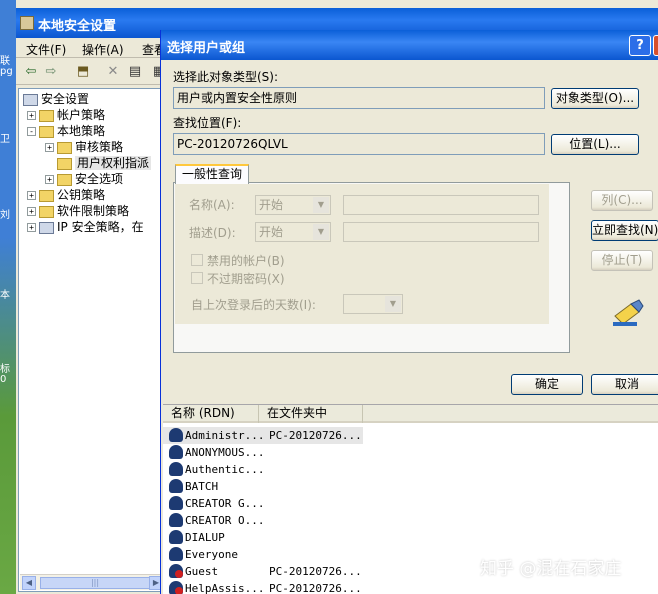  Describe the element at coordinates (77, 26) in the screenshot. I see `main-window-title: 本地安全设置` at that location.